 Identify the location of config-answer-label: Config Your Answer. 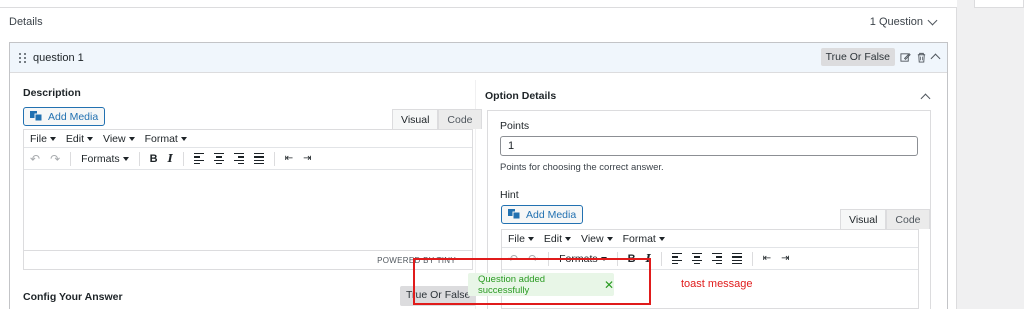
(73, 297).